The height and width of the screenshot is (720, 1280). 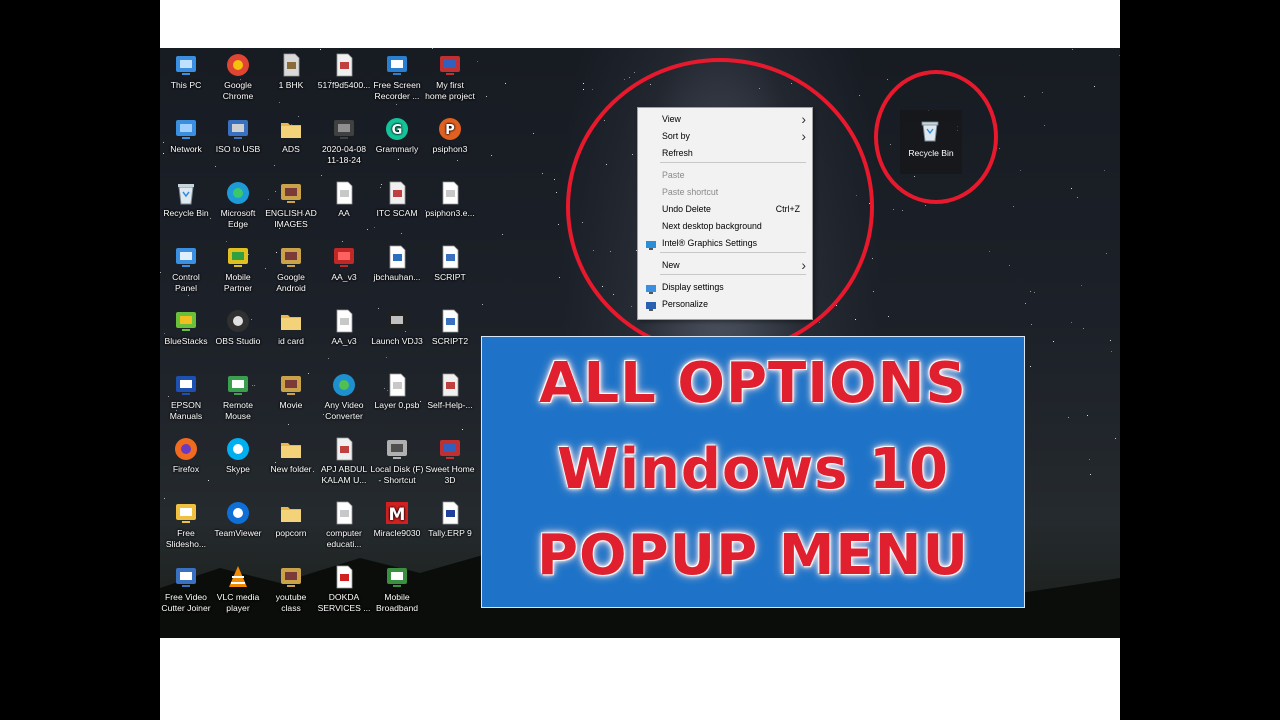 What do you see at coordinates (397, 515) in the screenshot?
I see `svg-text: M` at bounding box center [397, 515].